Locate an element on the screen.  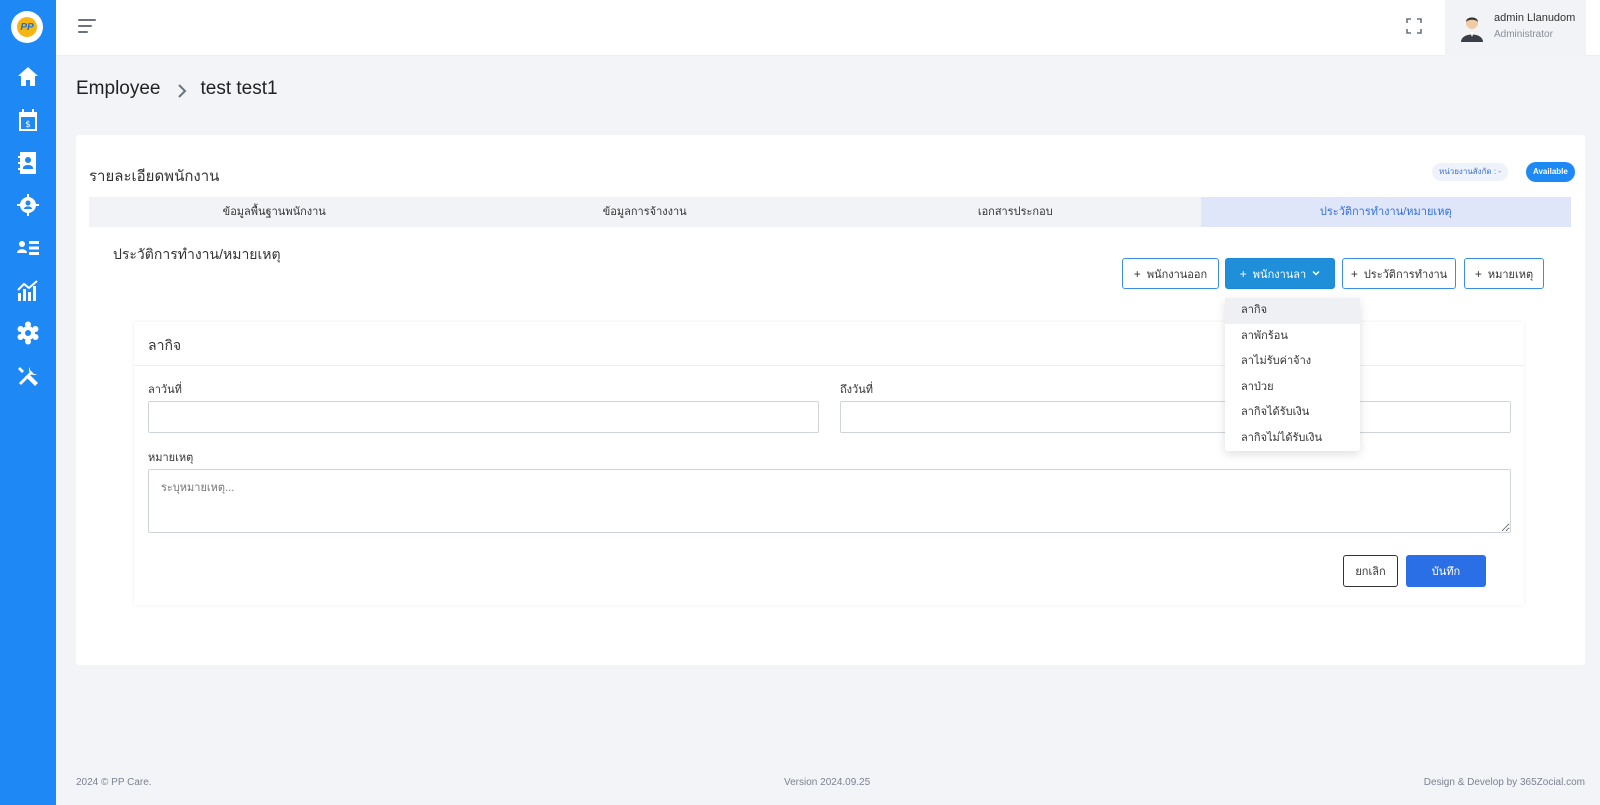
user-menu: admin Llanudom Administrator is located at coordinates (1515, 28).